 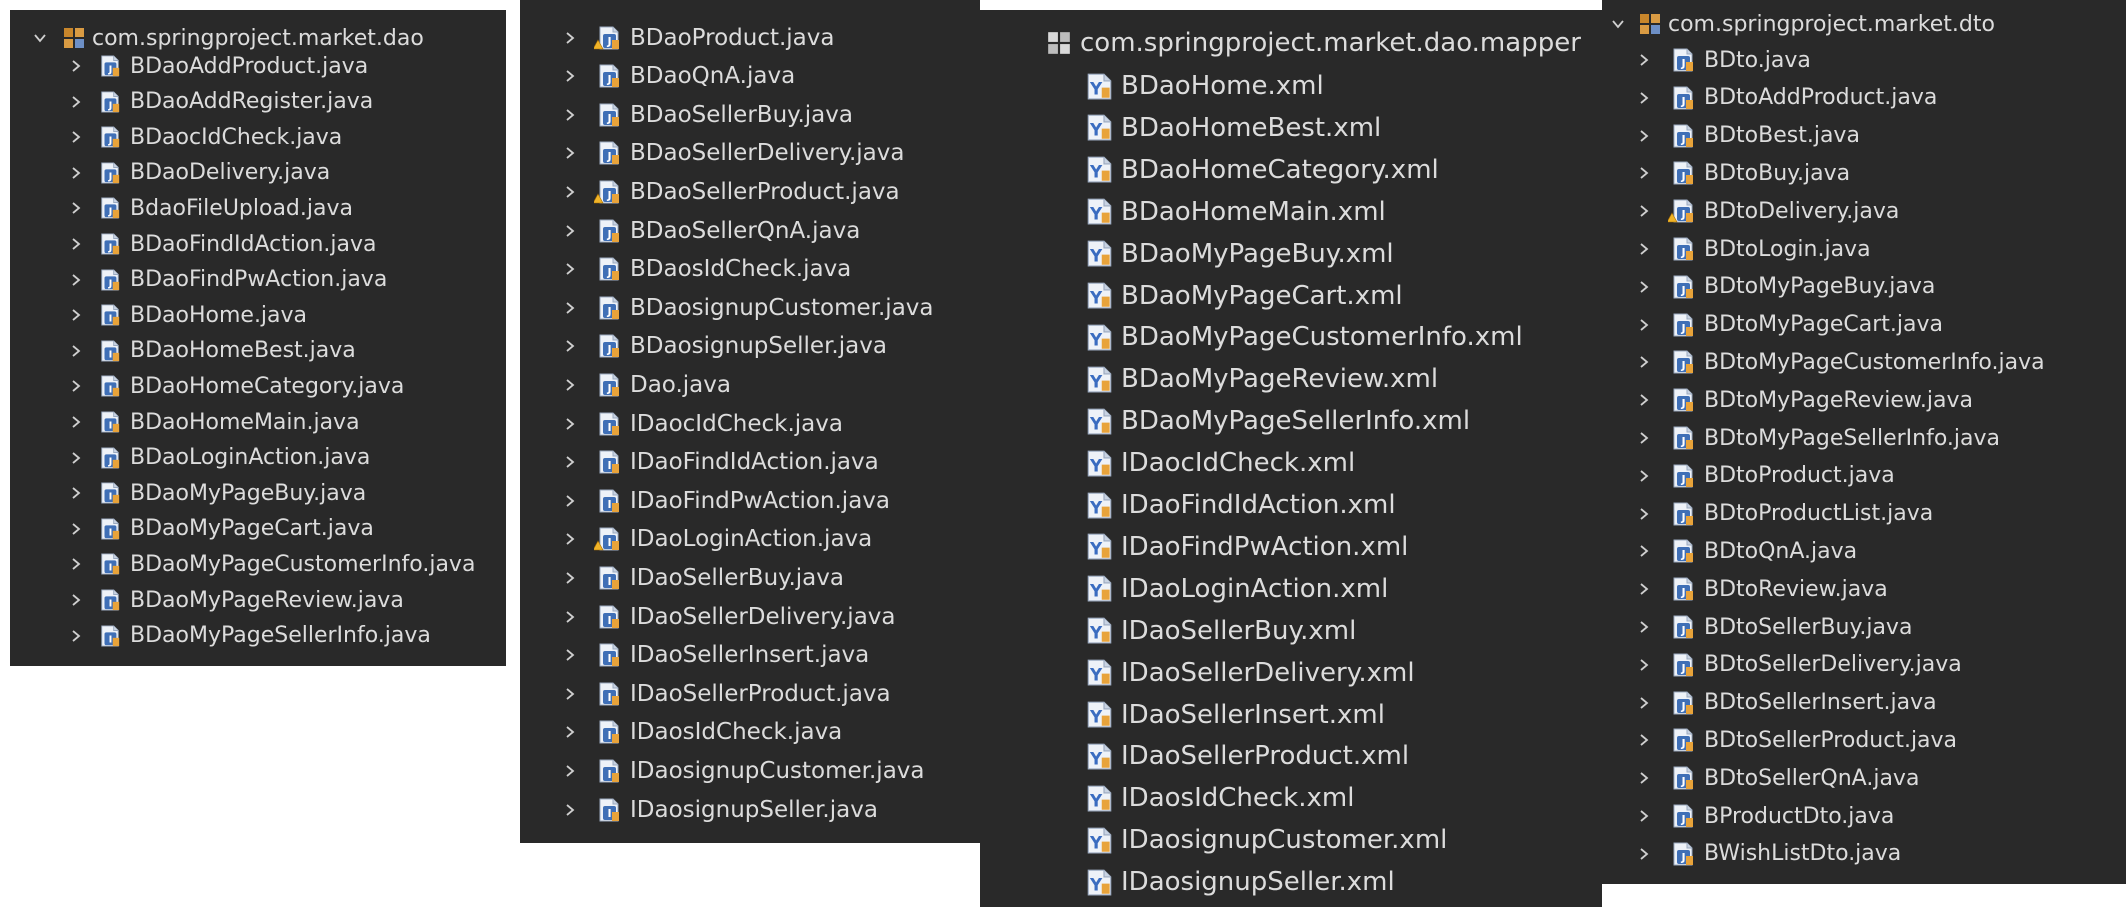 I want to click on file-row: I IDaosignupSeller.java, so click(x=750, y=809).